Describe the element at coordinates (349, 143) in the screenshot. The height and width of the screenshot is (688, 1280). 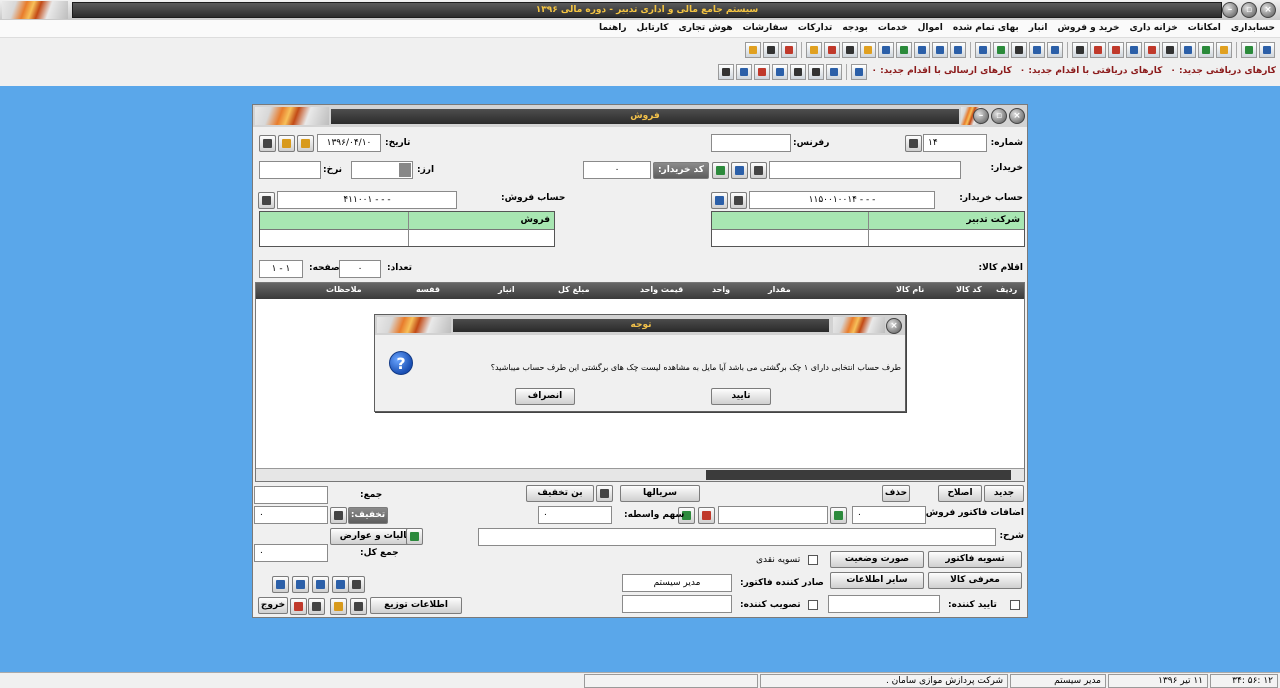
I see `date-field: ۱۳۹۶/۰۴/۱۰` at that location.